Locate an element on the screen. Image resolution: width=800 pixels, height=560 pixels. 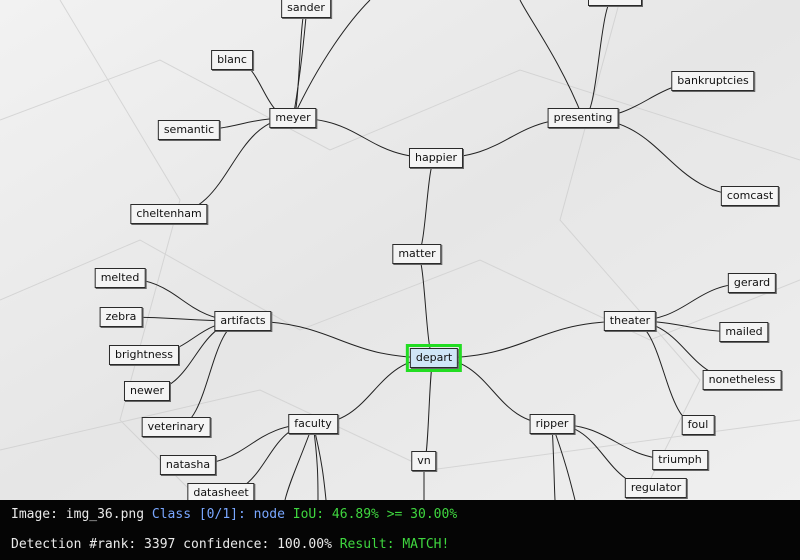
node-natasha: natasha is located at coordinates (188, 465).